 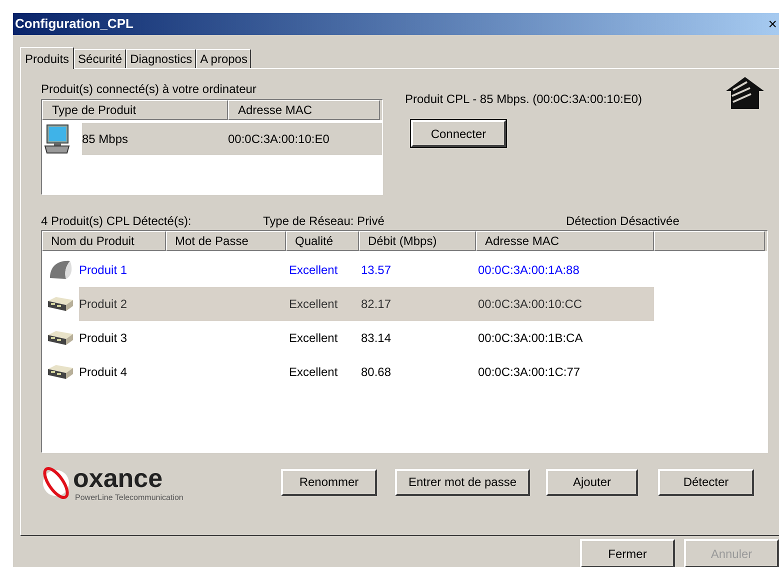 I want to click on detection-status: Détection Désactivée, so click(x=623, y=221).